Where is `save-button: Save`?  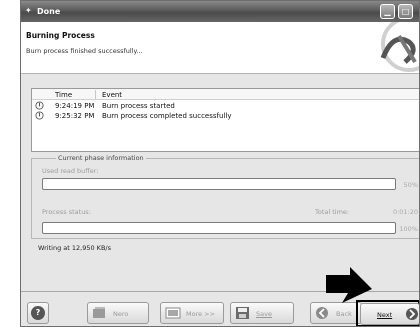 save-button: Save is located at coordinates (262, 313).